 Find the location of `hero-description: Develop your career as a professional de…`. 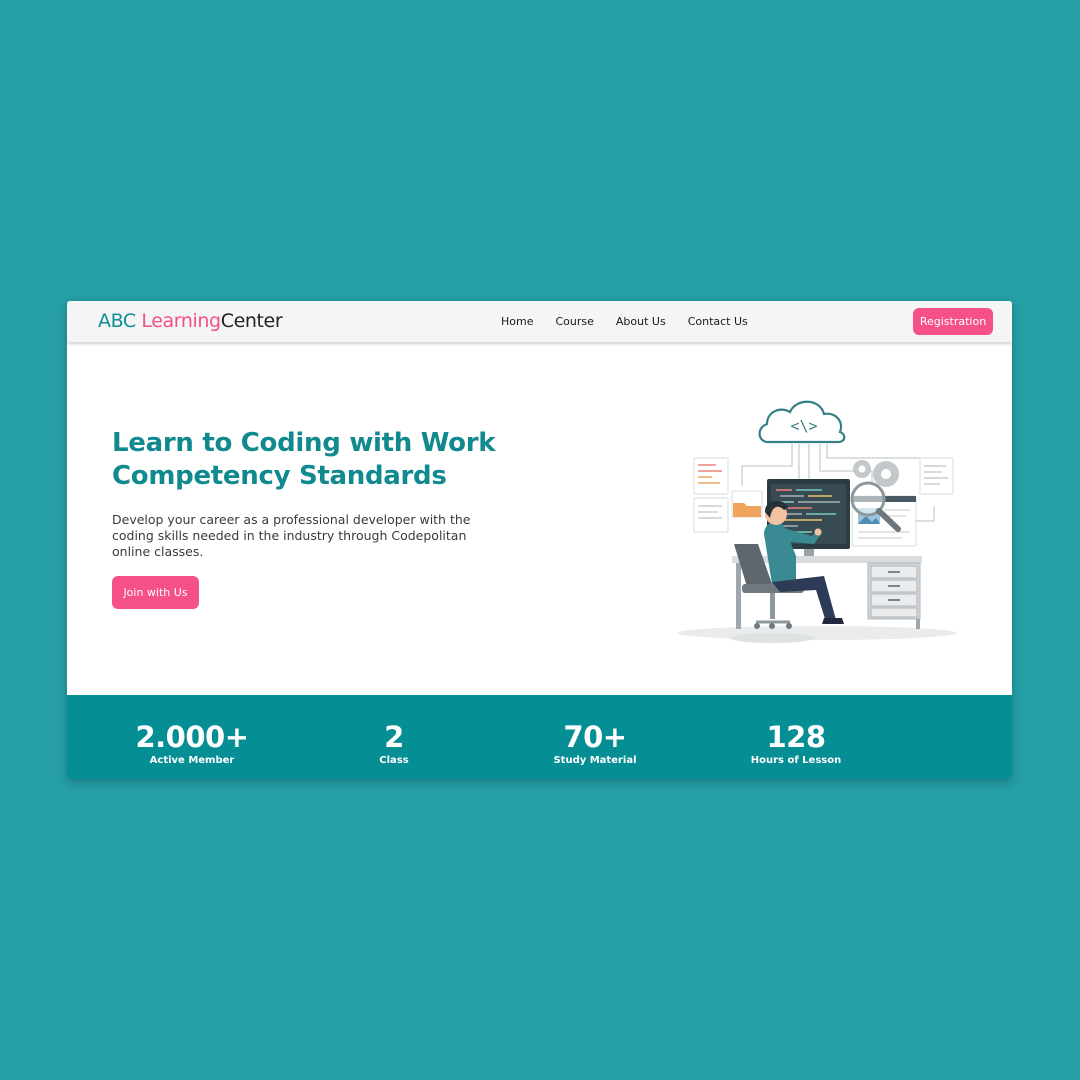

hero-description: Develop your career as a professional de… is located at coordinates (291, 535).